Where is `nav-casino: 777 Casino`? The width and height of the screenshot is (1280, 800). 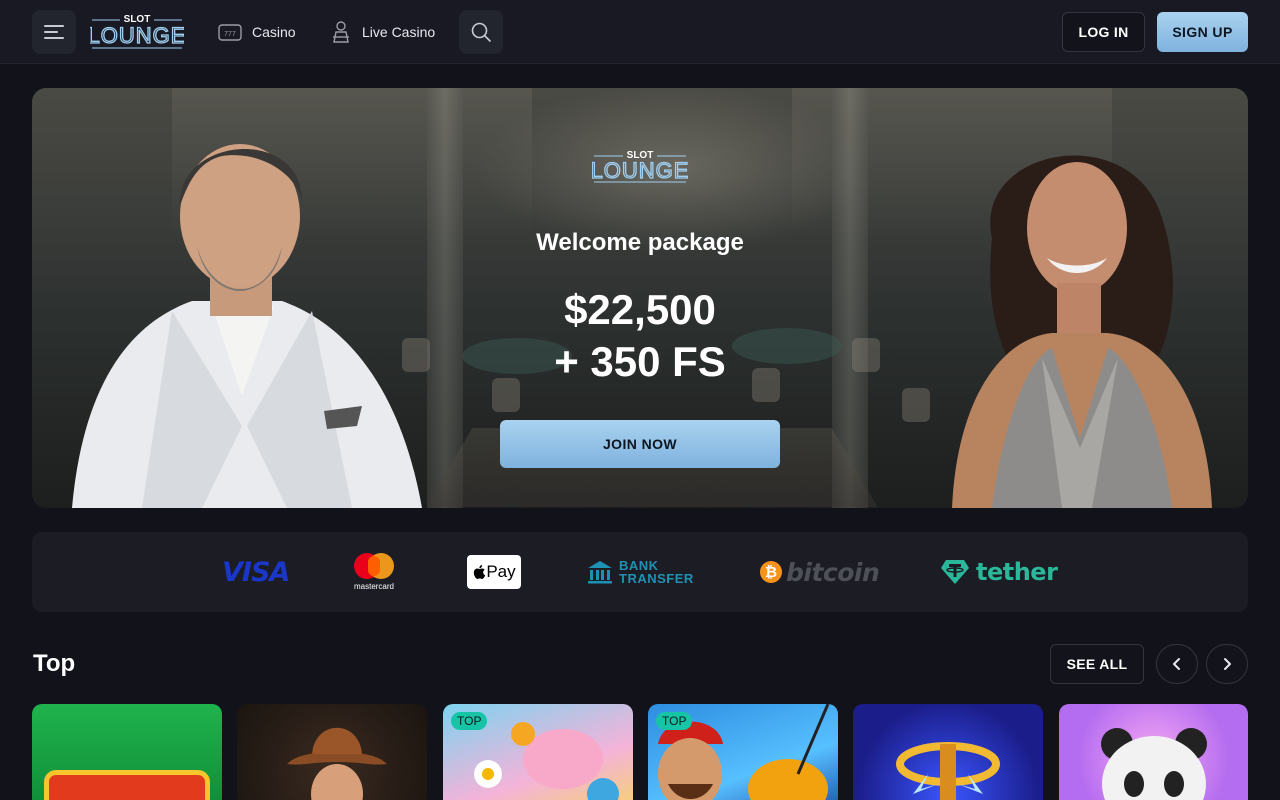
nav-casino: 777 Casino is located at coordinates (257, 32).